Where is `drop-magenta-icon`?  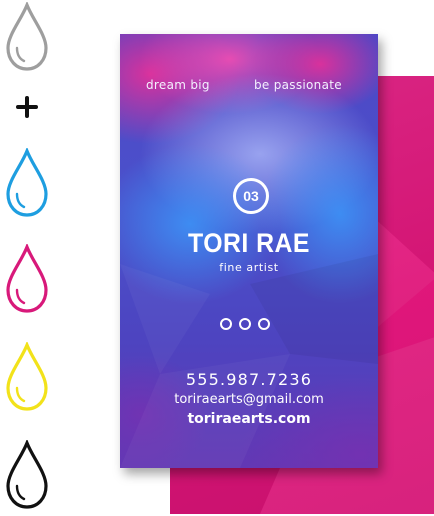 drop-magenta-icon is located at coordinates (27, 279).